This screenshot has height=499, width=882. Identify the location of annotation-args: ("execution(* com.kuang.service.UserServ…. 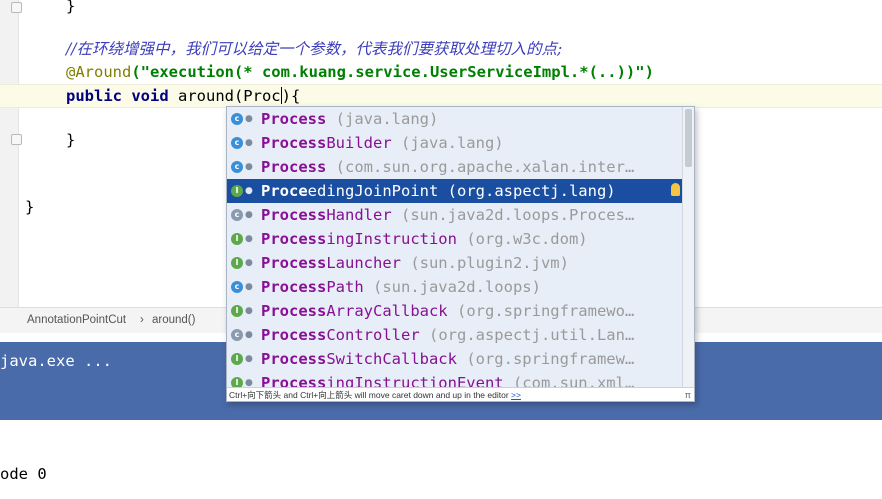
(392, 72).